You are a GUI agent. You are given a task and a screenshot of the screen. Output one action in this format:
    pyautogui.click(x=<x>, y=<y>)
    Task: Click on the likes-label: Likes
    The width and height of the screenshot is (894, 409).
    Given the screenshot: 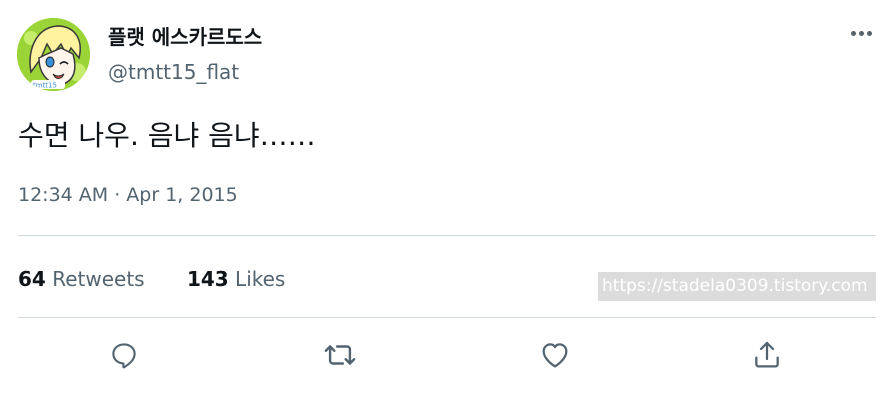 What is the action you would take?
    pyautogui.click(x=260, y=279)
    